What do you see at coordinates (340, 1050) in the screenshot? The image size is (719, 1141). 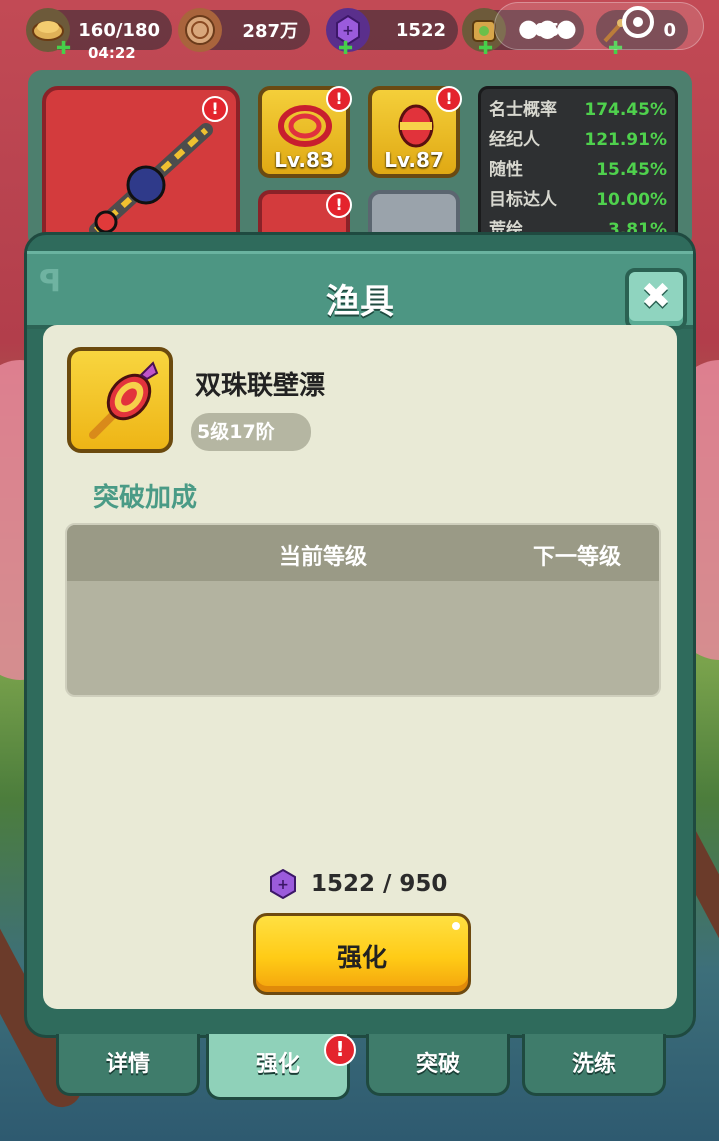 I see `enhance-tab-alert-badge: !` at bounding box center [340, 1050].